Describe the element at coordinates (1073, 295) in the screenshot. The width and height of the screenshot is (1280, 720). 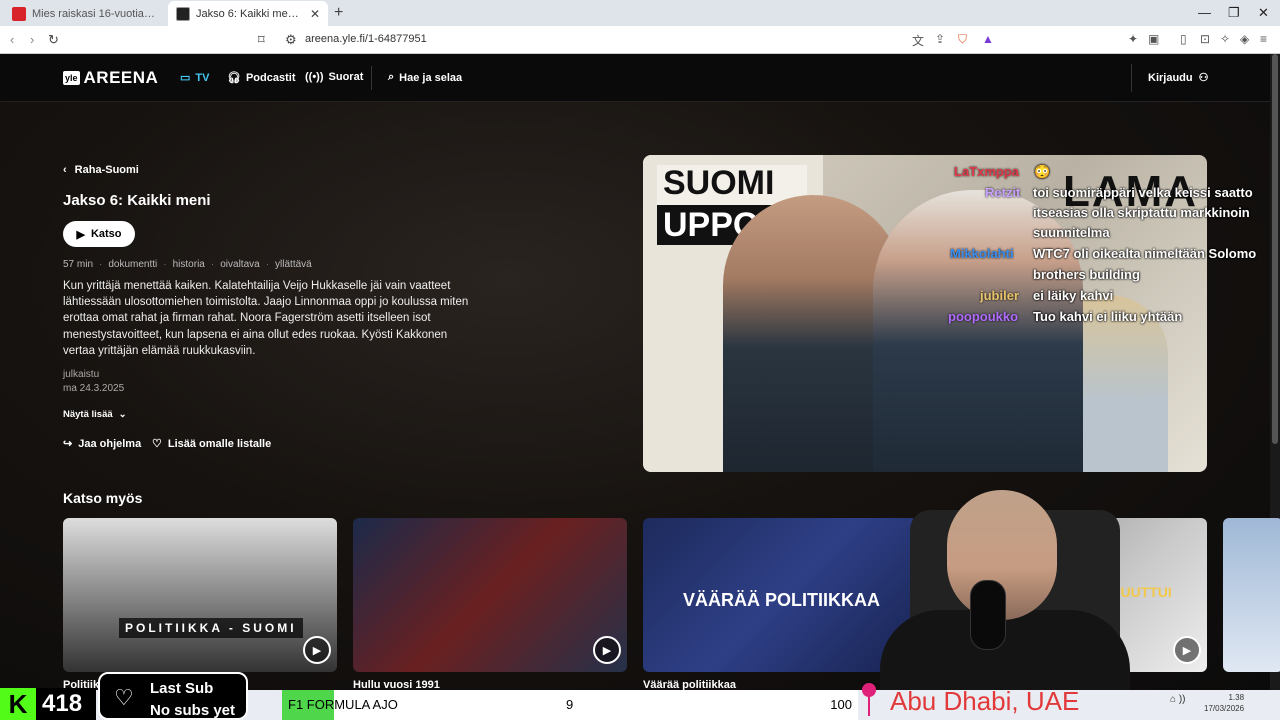
I see `chat-message: ei läiky kahvi` at that location.